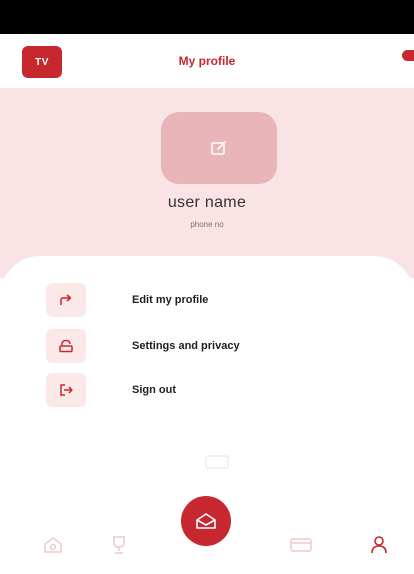  What do you see at coordinates (211, 390) in the screenshot?
I see `menu-item-sign-out: Sign out` at bounding box center [211, 390].